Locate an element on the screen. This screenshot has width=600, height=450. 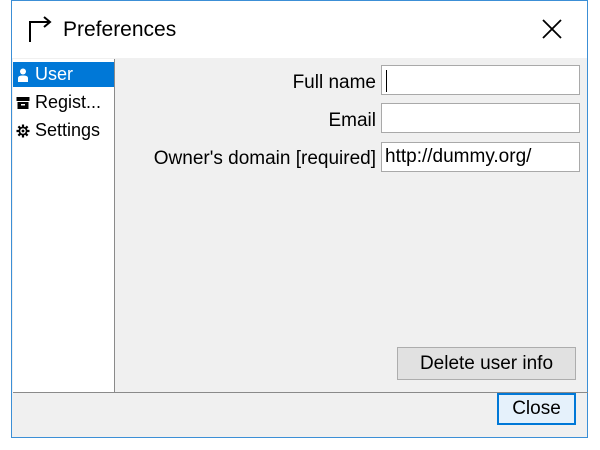
email-field is located at coordinates (480, 118).